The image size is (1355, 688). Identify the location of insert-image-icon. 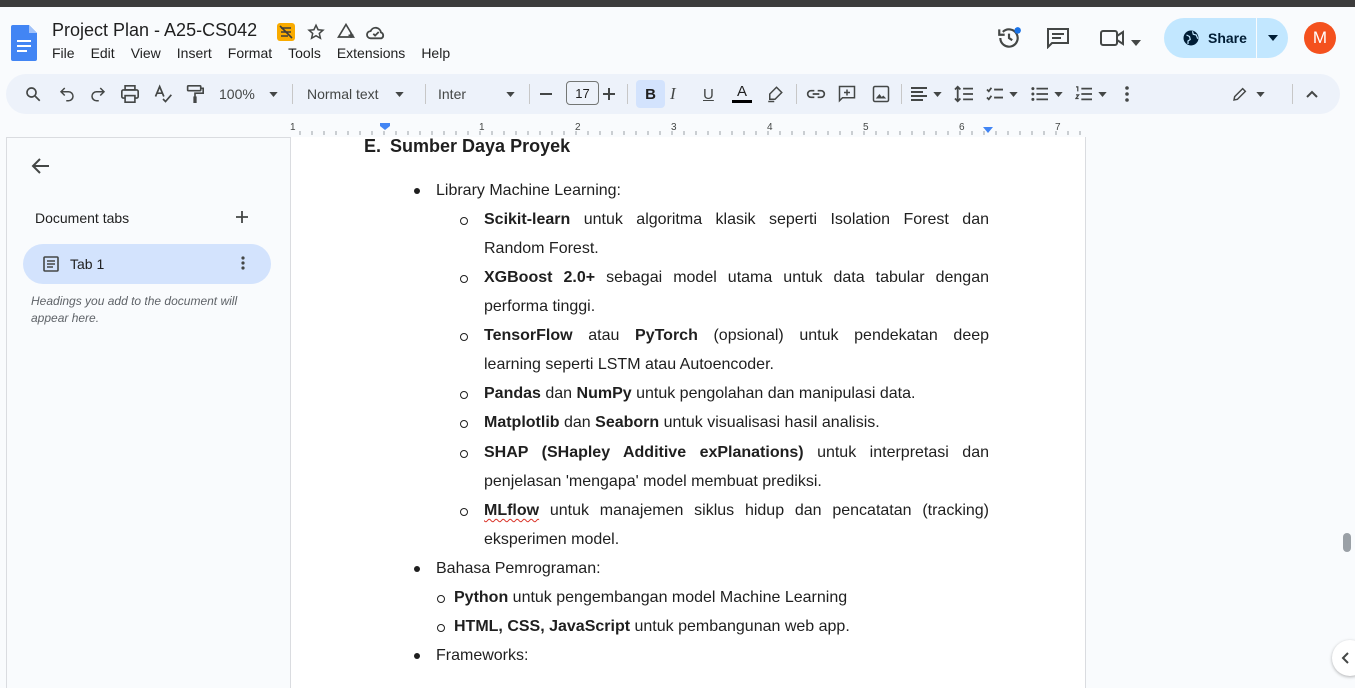
(881, 94).